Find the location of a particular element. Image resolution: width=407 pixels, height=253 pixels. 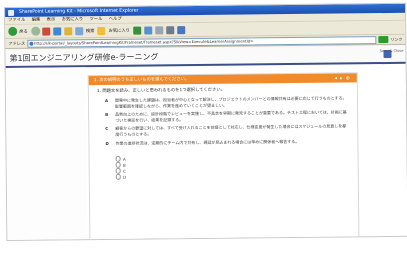

back-icon is located at coordinates (13, 31).